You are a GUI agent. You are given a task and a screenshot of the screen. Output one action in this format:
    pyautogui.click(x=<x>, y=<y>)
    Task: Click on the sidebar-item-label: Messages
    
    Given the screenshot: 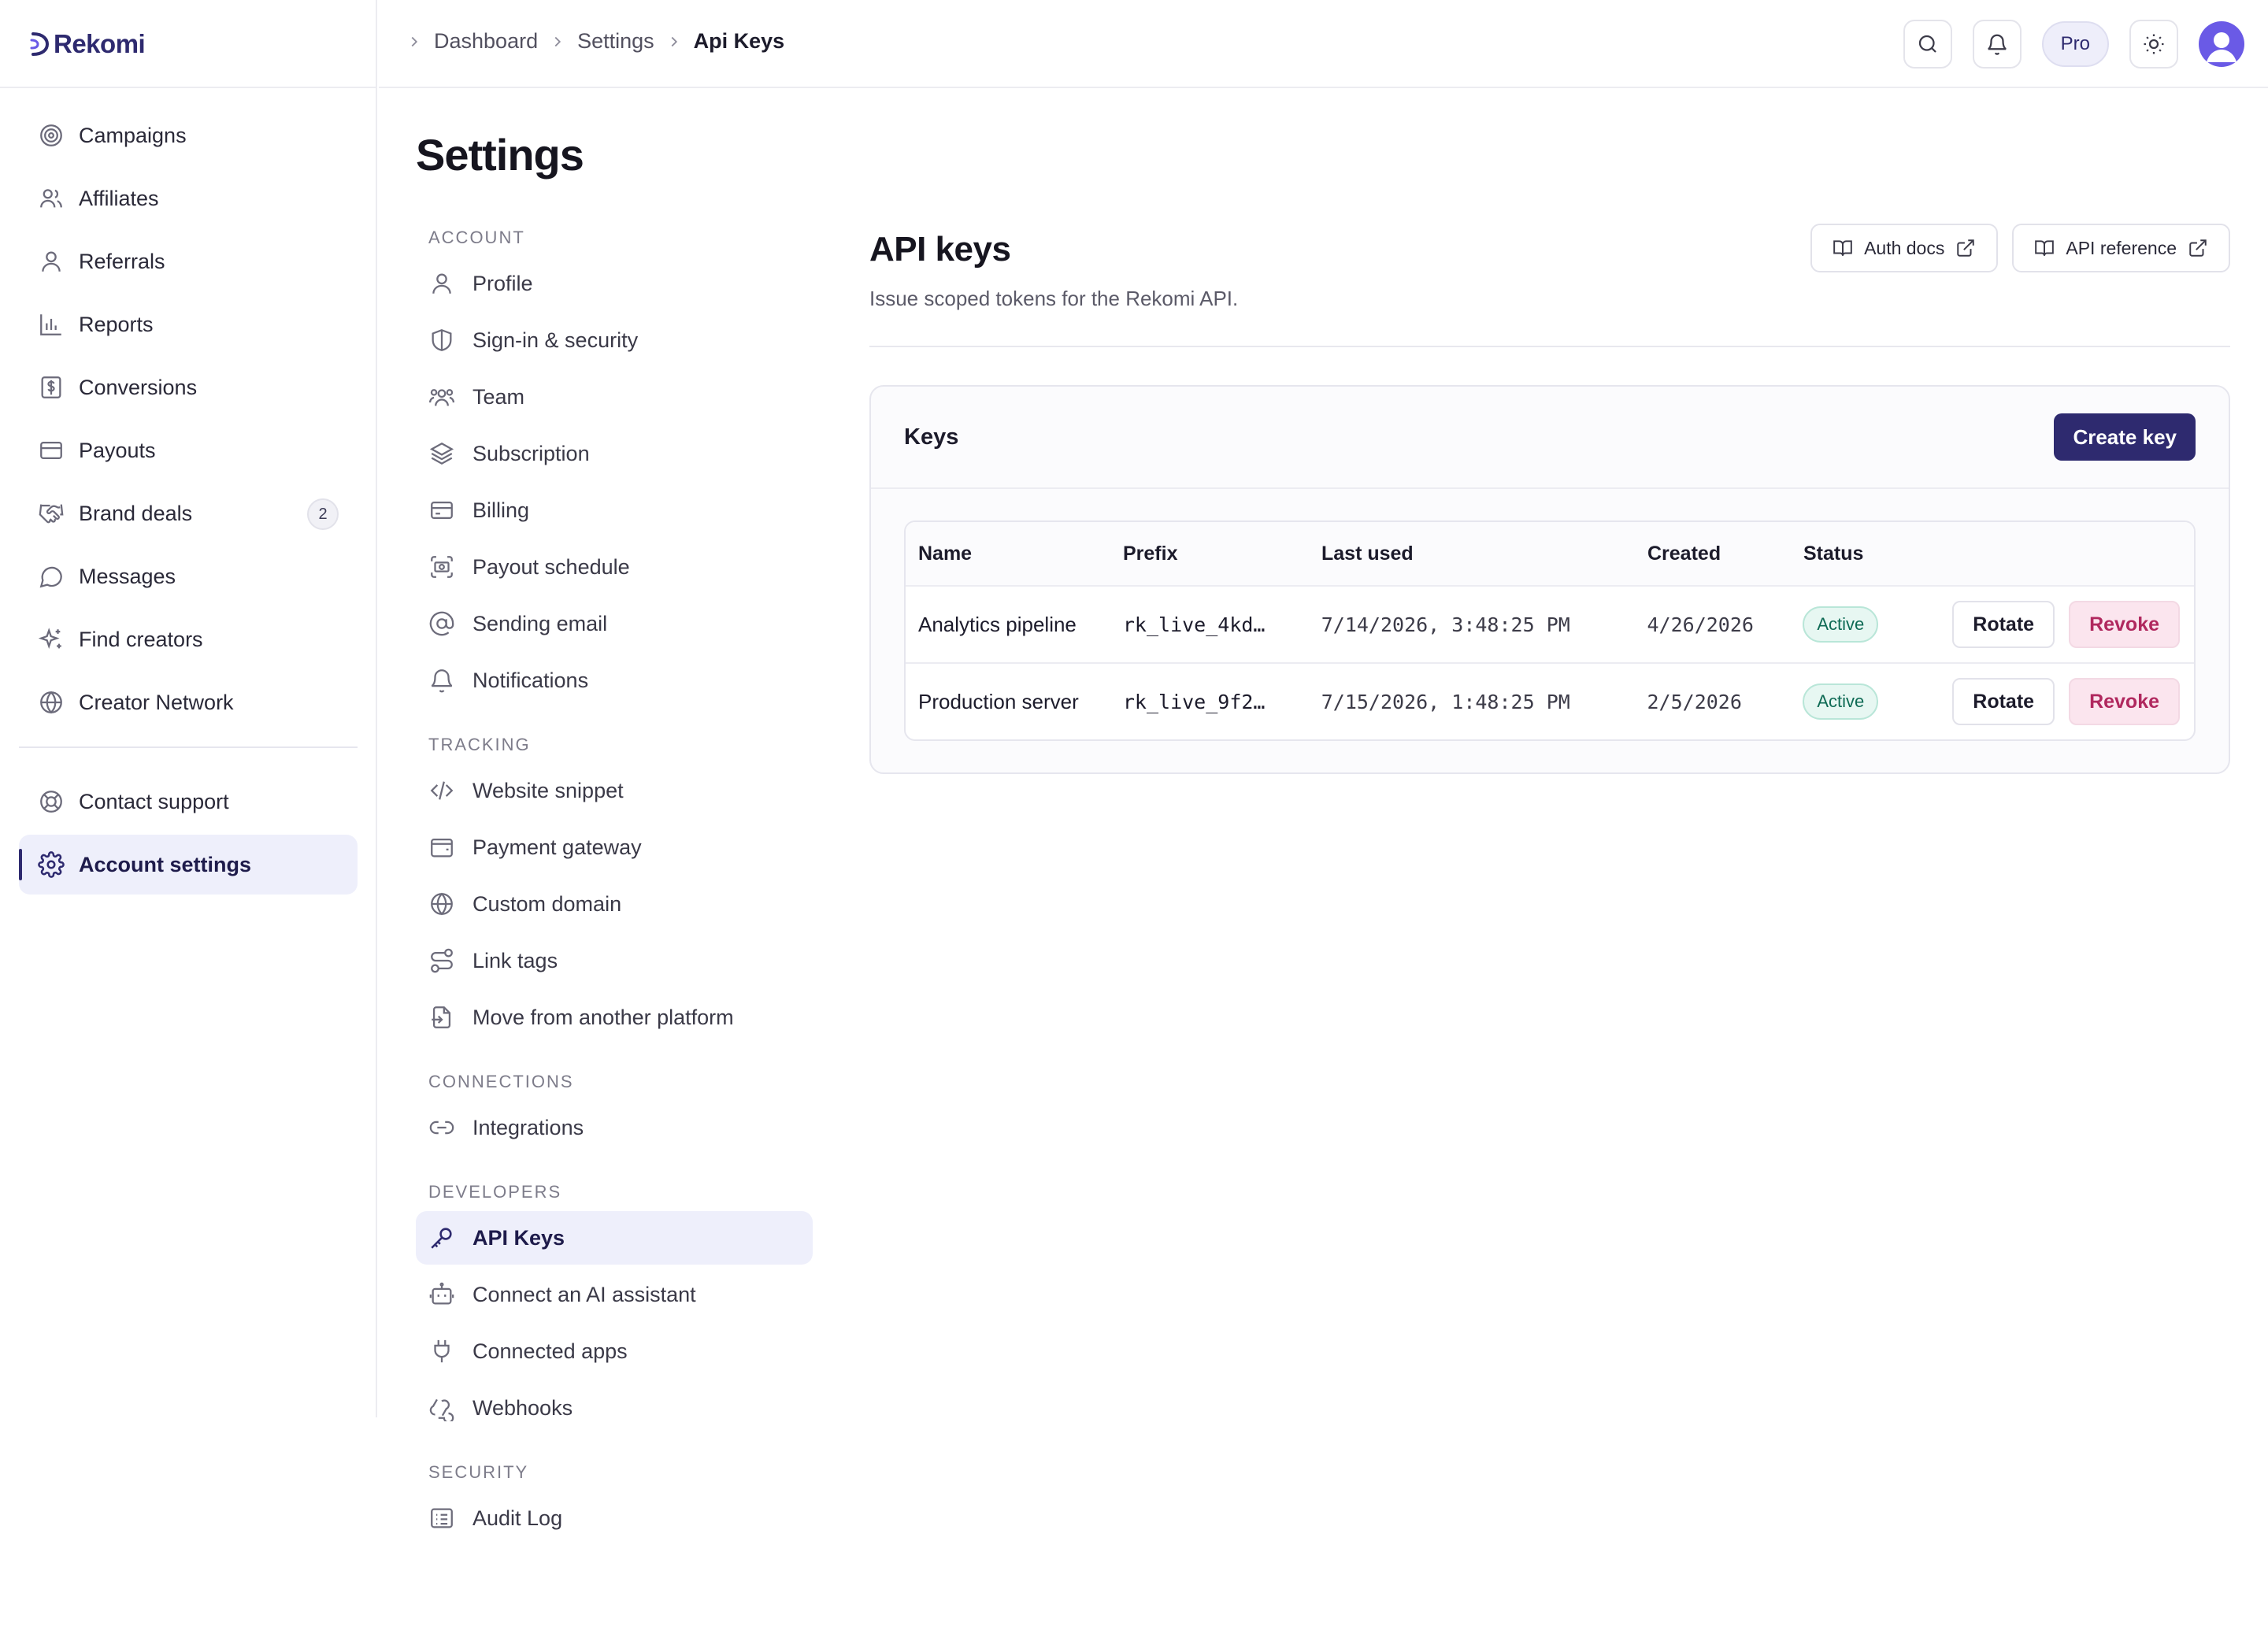 What is the action you would take?
    pyautogui.click(x=127, y=576)
    